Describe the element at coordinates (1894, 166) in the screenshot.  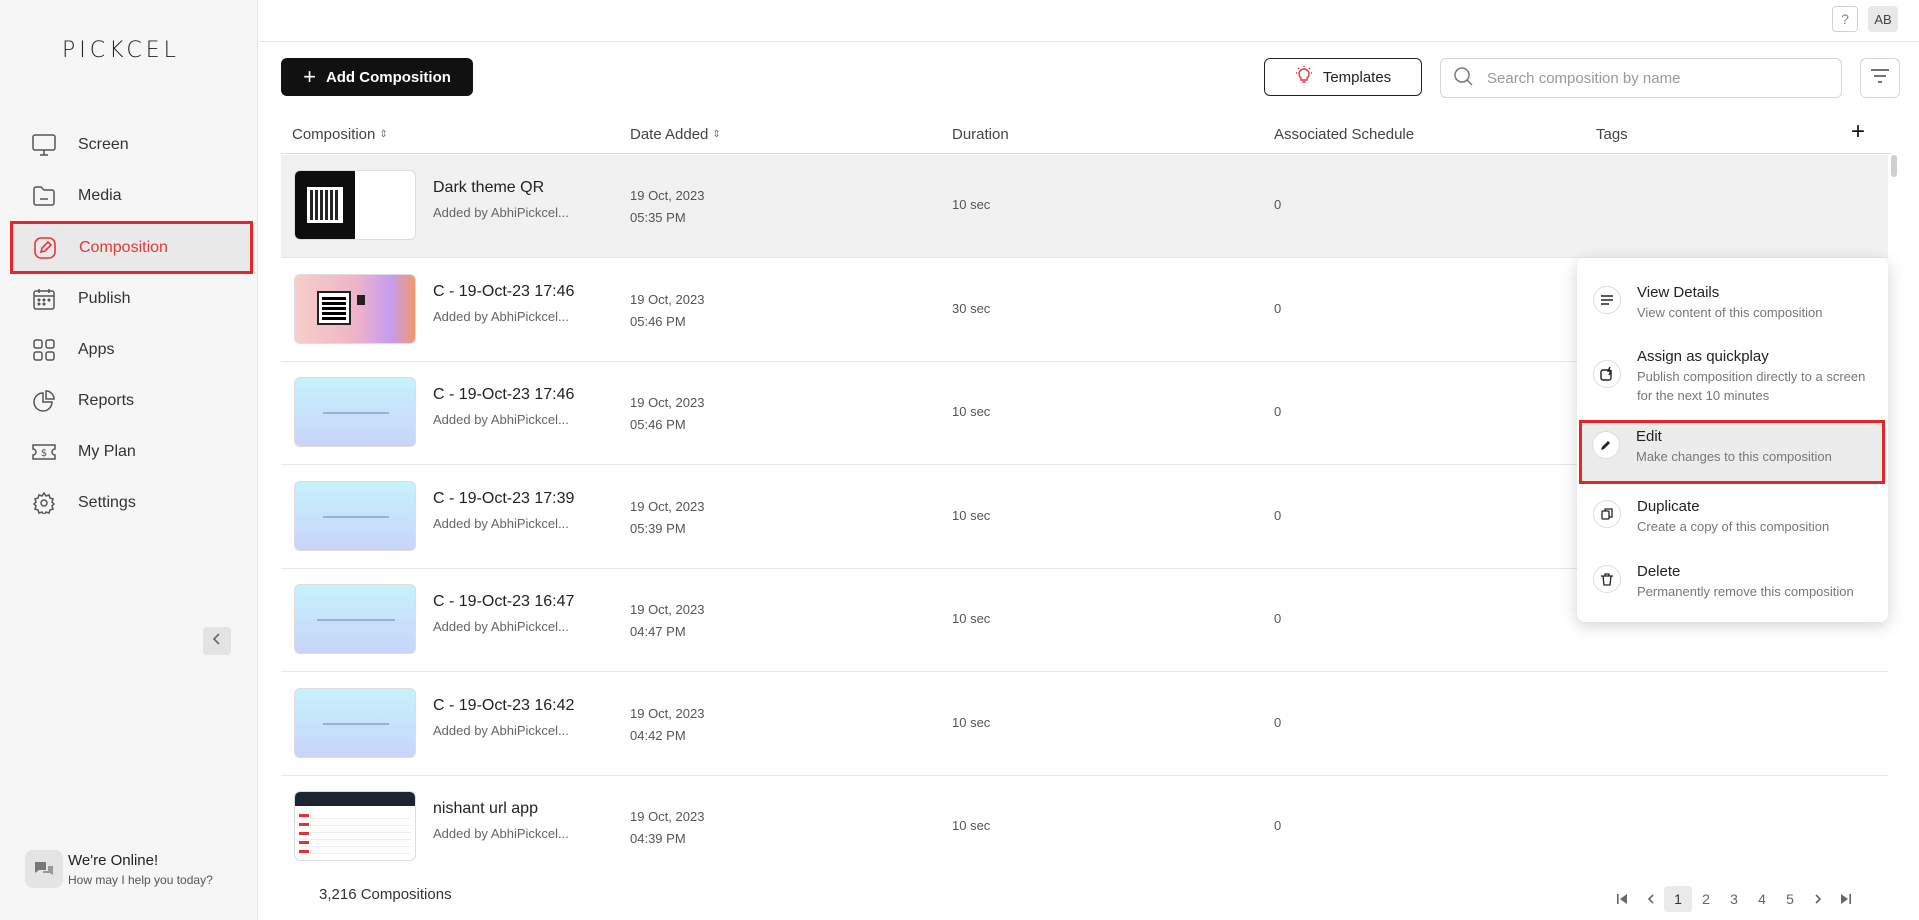
I see `table-scrollbar` at that location.